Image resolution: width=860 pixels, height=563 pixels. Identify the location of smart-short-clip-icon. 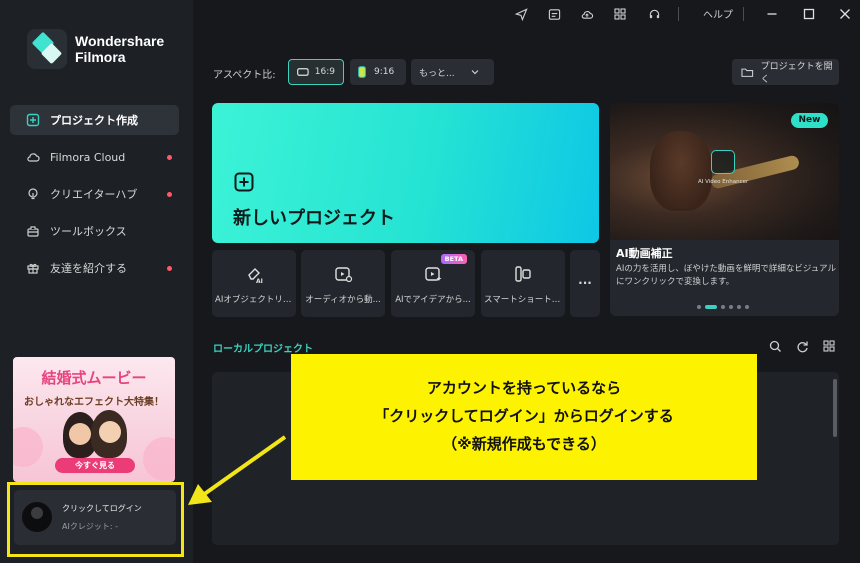
(523, 274).